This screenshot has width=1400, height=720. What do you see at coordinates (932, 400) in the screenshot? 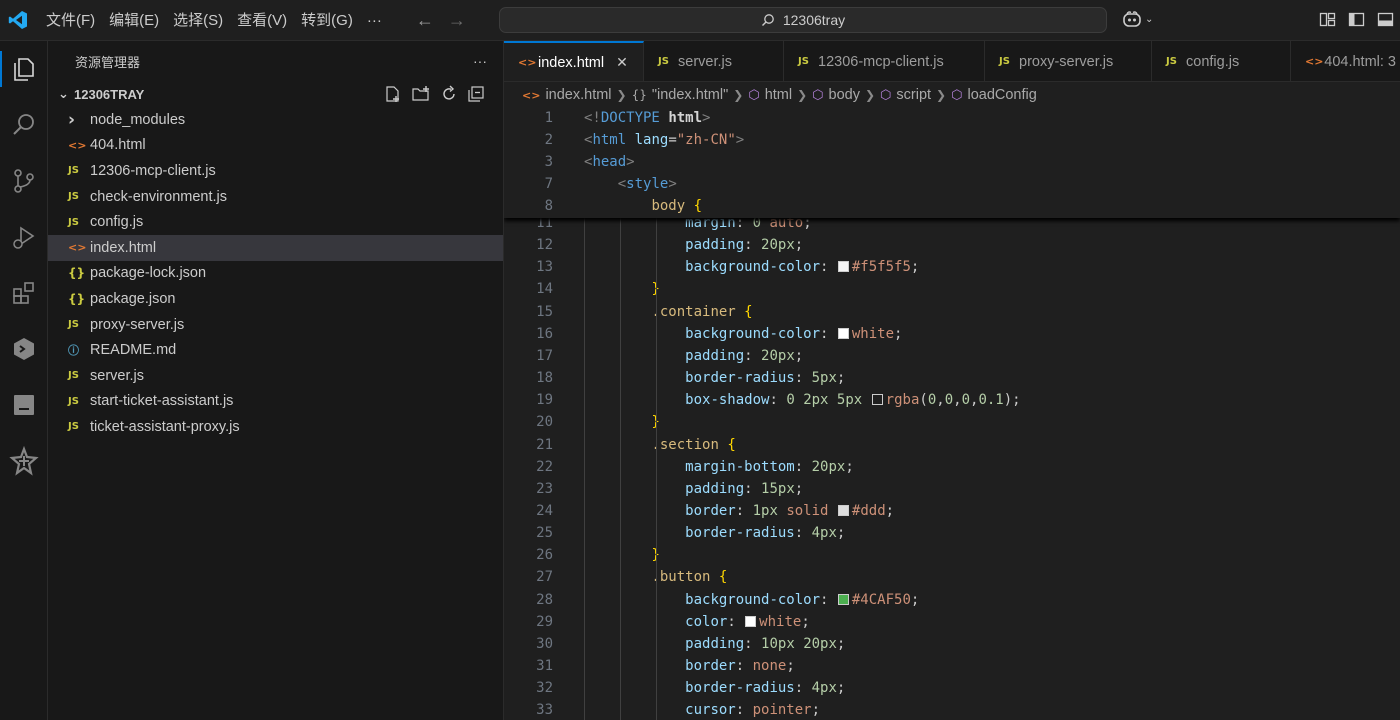
I see `code-token: 0` at bounding box center [932, 400].